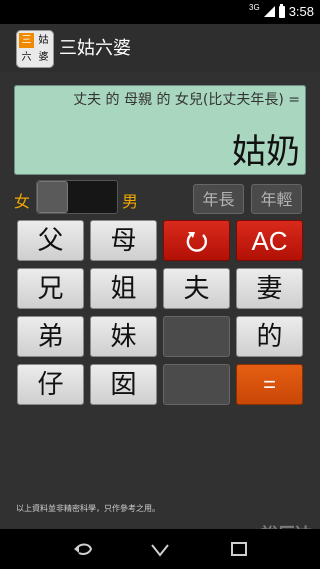 Image resolution: width=320 pixels, height=569 pixels. Describe the element at coordinates (50, 336) in the screenshot. I see `younger-brother-key: 弟` at that location.